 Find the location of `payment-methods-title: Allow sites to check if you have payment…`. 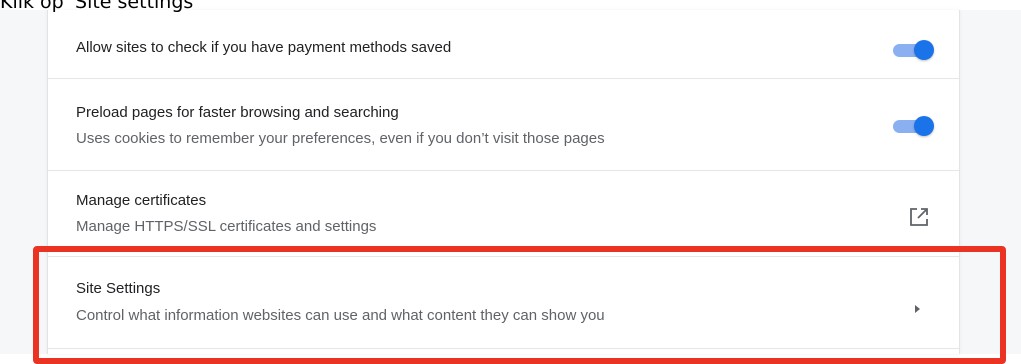

payment-methods-title: Allow sites to check if you have payment… is located at coordinates (264, 47).